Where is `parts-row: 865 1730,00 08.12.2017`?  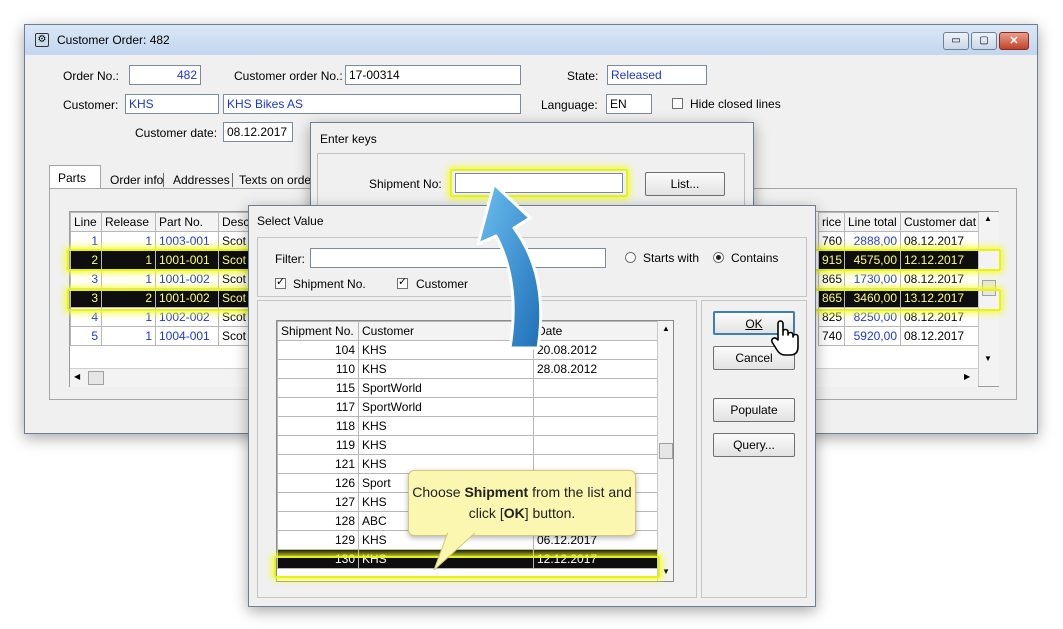 parts-row: 865 1730,00 08.12.2017 is located at coordinates (898, 279).